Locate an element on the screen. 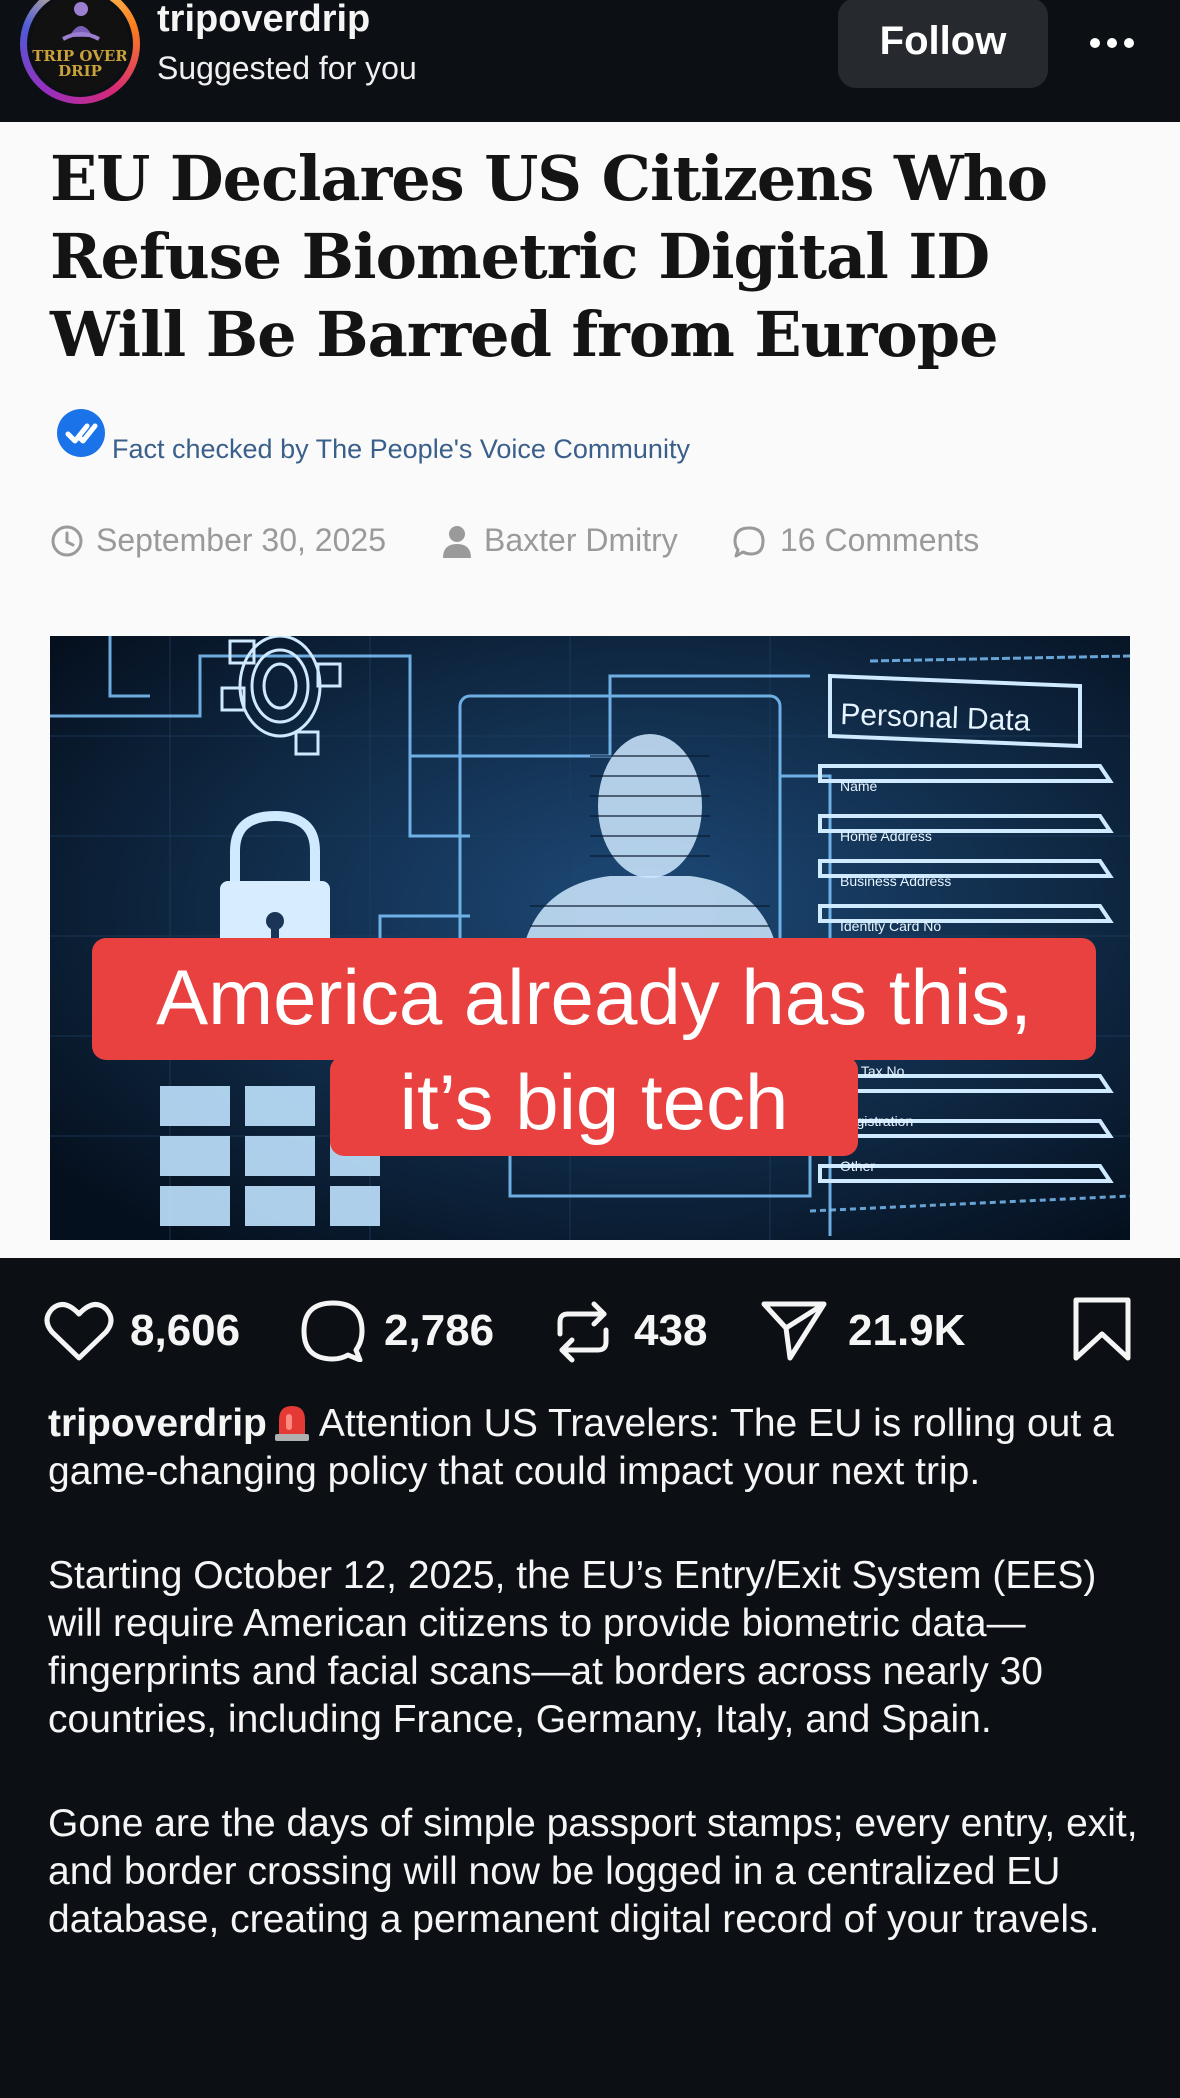 The height and width of the screenshot is (2098, 1180). more-options-icon is located at coordinates (1112, 42).